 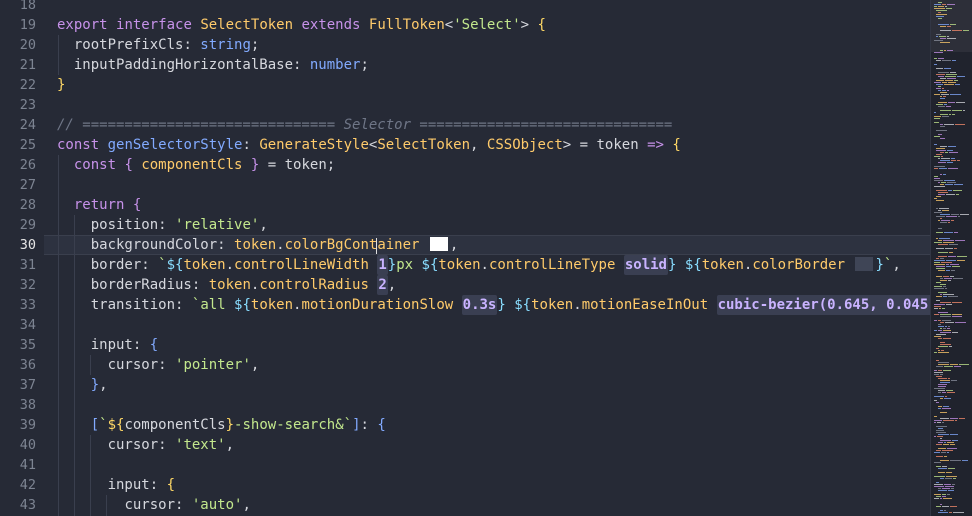 What do you see at coordinates (493, 65) in the screenshot?
I see `code-line-21: inputPaddingHorizontalBase: number;` at bounding box center [493, 65].